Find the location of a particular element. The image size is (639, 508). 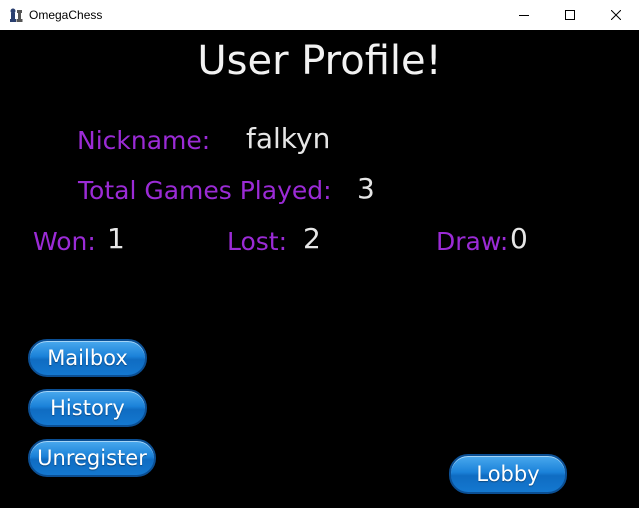

chess-pieces-icon is located at coordinates (16, 15).